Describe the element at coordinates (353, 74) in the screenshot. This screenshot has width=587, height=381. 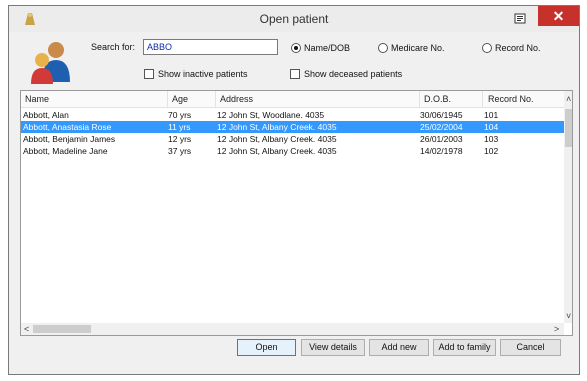
I see `show-deceased-label: Show deceased patients` at that location.